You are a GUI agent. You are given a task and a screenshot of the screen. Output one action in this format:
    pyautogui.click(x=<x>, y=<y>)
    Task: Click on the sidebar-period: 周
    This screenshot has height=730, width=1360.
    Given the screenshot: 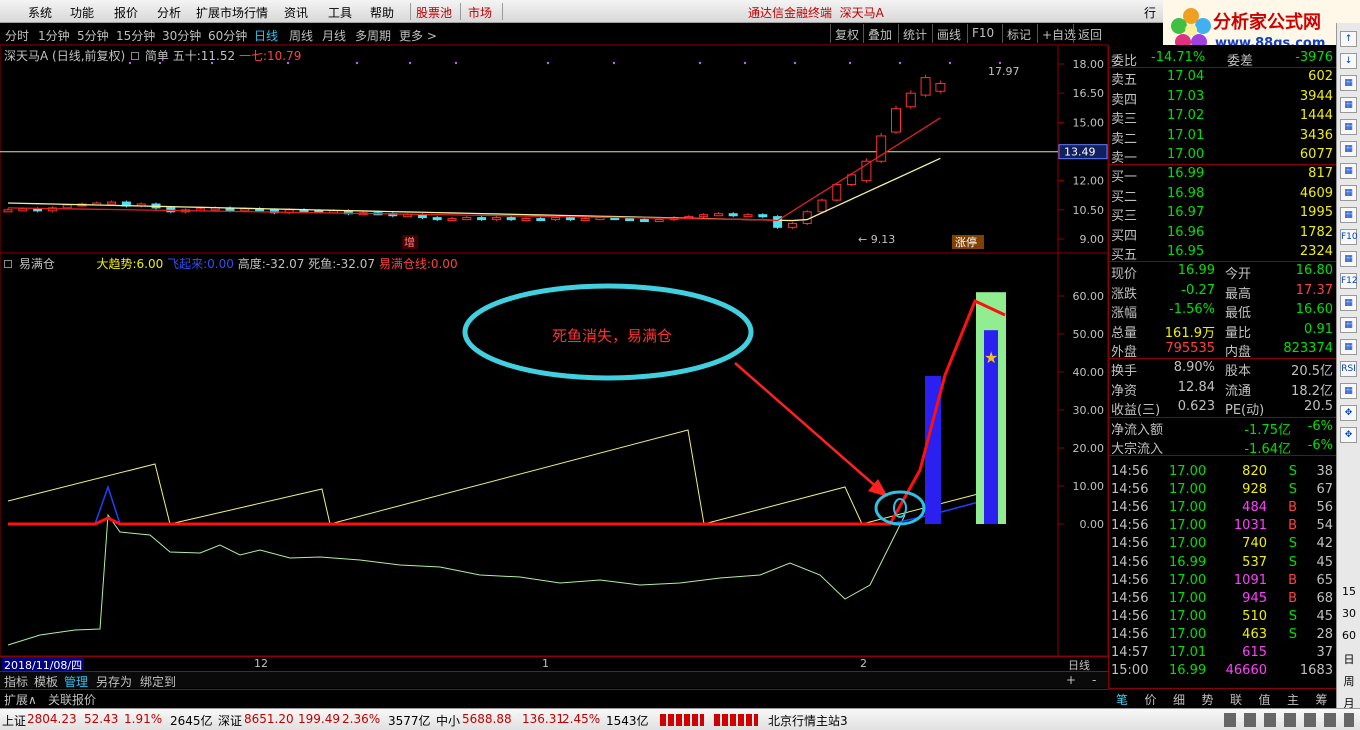 What is the action you would take?
    pyautogui.click(x=1349, y=681)
    